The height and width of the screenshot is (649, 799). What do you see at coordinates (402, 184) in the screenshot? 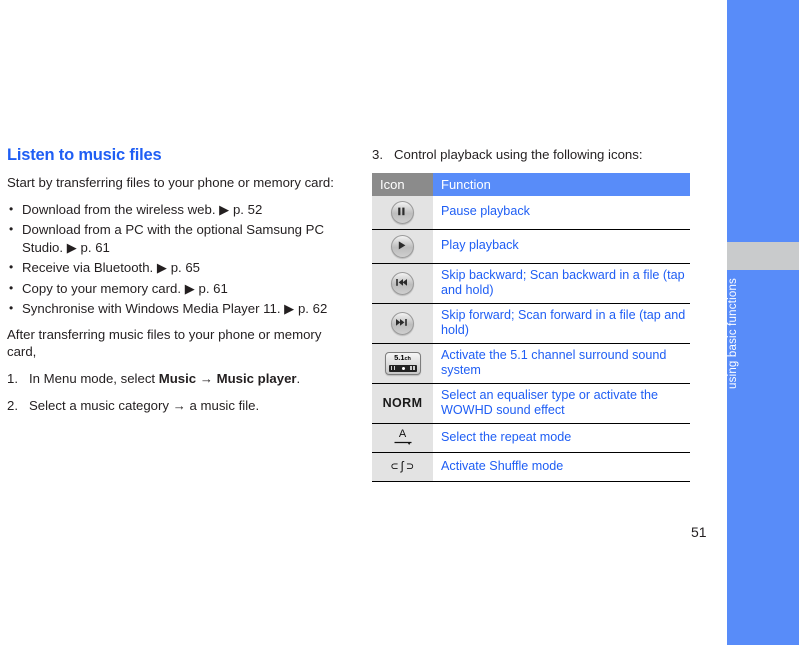
I see `column-header-icon: Icon` at bounding box center [402, 184].